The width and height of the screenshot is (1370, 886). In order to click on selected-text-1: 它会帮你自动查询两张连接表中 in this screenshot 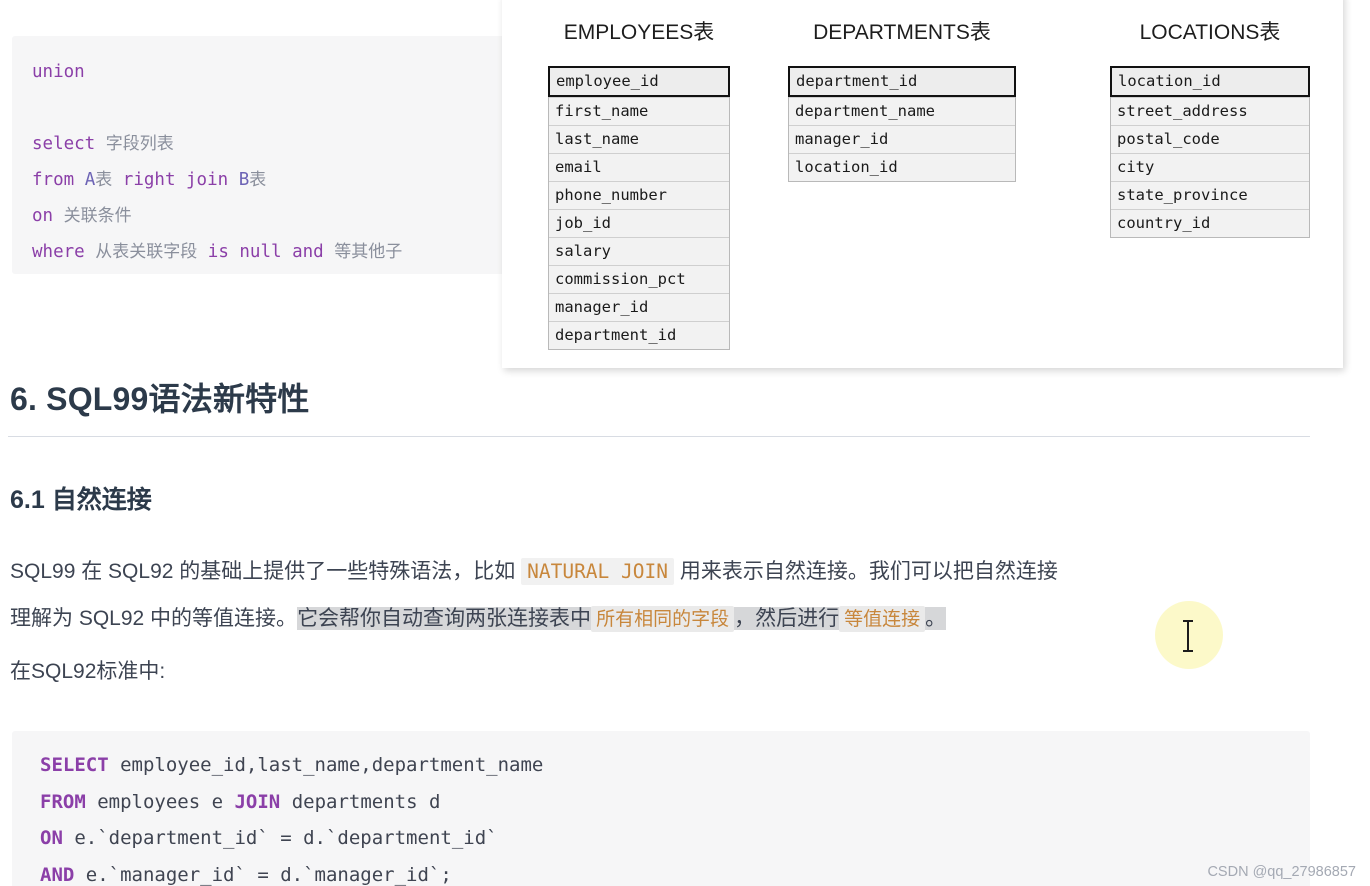, I will do `click(444, 618)`.